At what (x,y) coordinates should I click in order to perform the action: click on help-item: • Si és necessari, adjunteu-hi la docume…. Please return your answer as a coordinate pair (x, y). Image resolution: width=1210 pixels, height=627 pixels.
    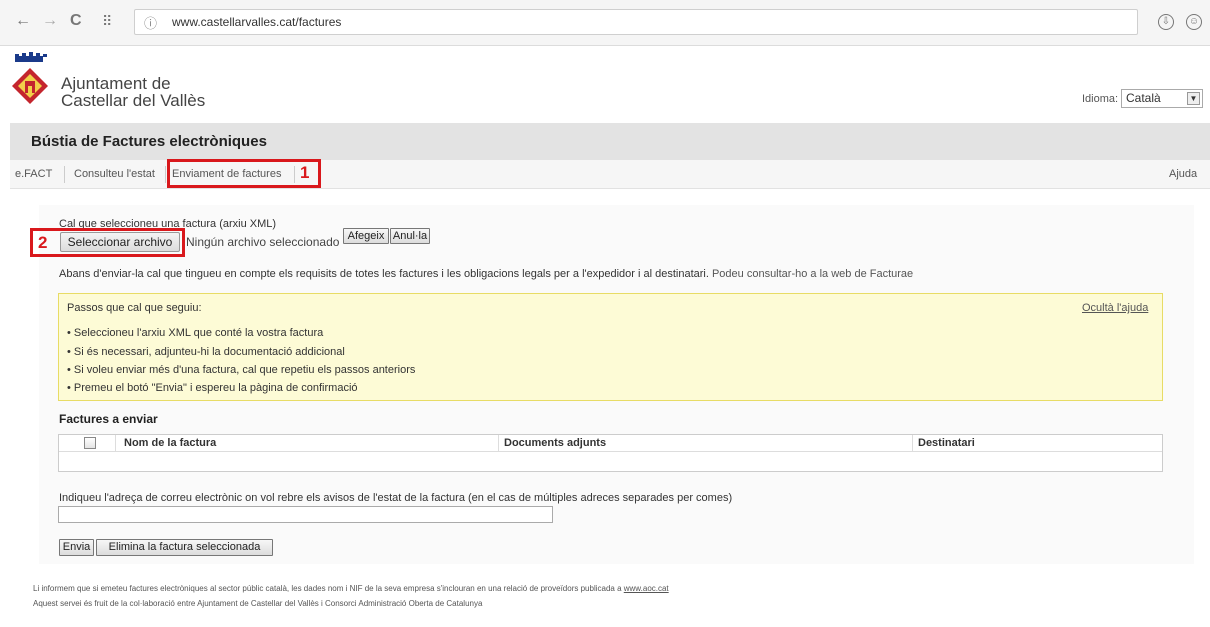
    Looking at the image, I should click on (206, 352).